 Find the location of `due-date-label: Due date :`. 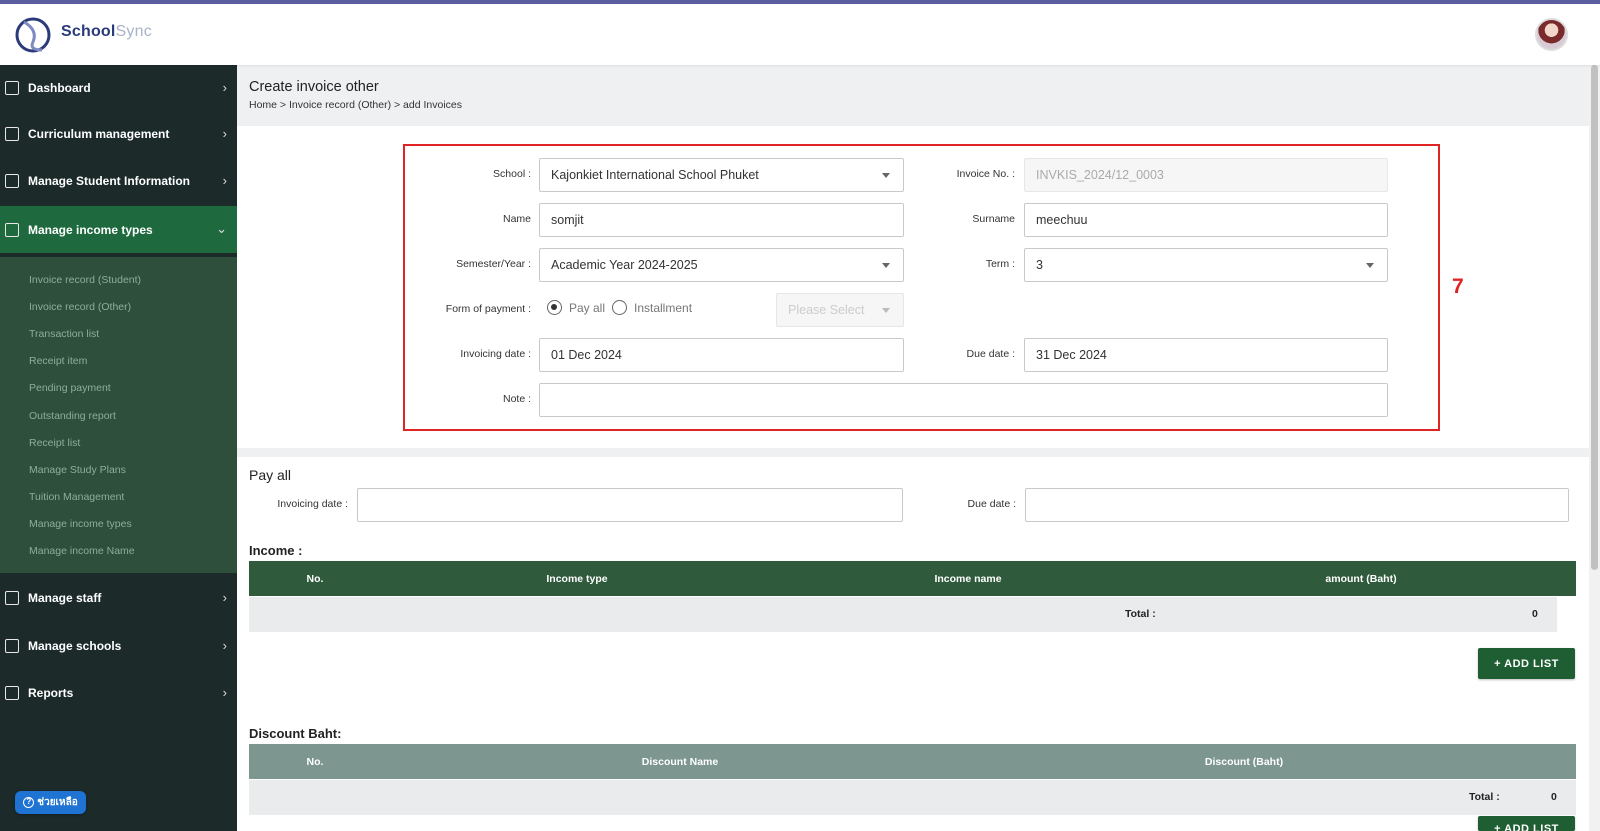

due-date-label: Due date : is located at coordinates (990, 354).